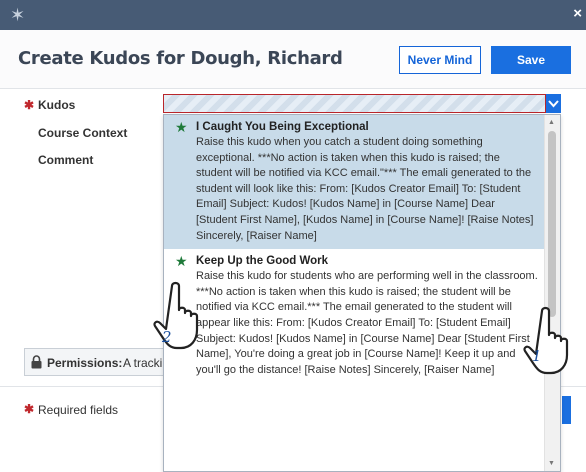 This screenshot has width=586, height=472. Describe the element at coordinates (577, 14) in the screenshot. I see `close-icon: ×` at that location.